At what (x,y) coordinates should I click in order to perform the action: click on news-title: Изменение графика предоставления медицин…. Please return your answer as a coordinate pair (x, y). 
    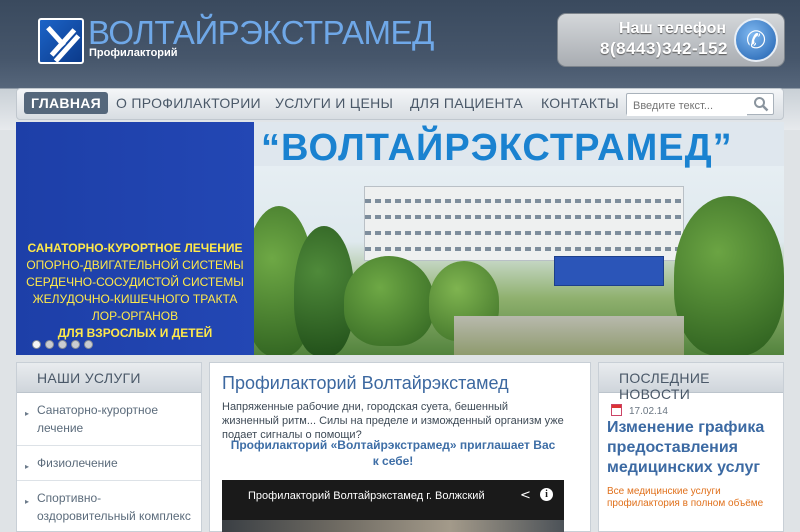
    Looking at the image, I should click on (691, 448).